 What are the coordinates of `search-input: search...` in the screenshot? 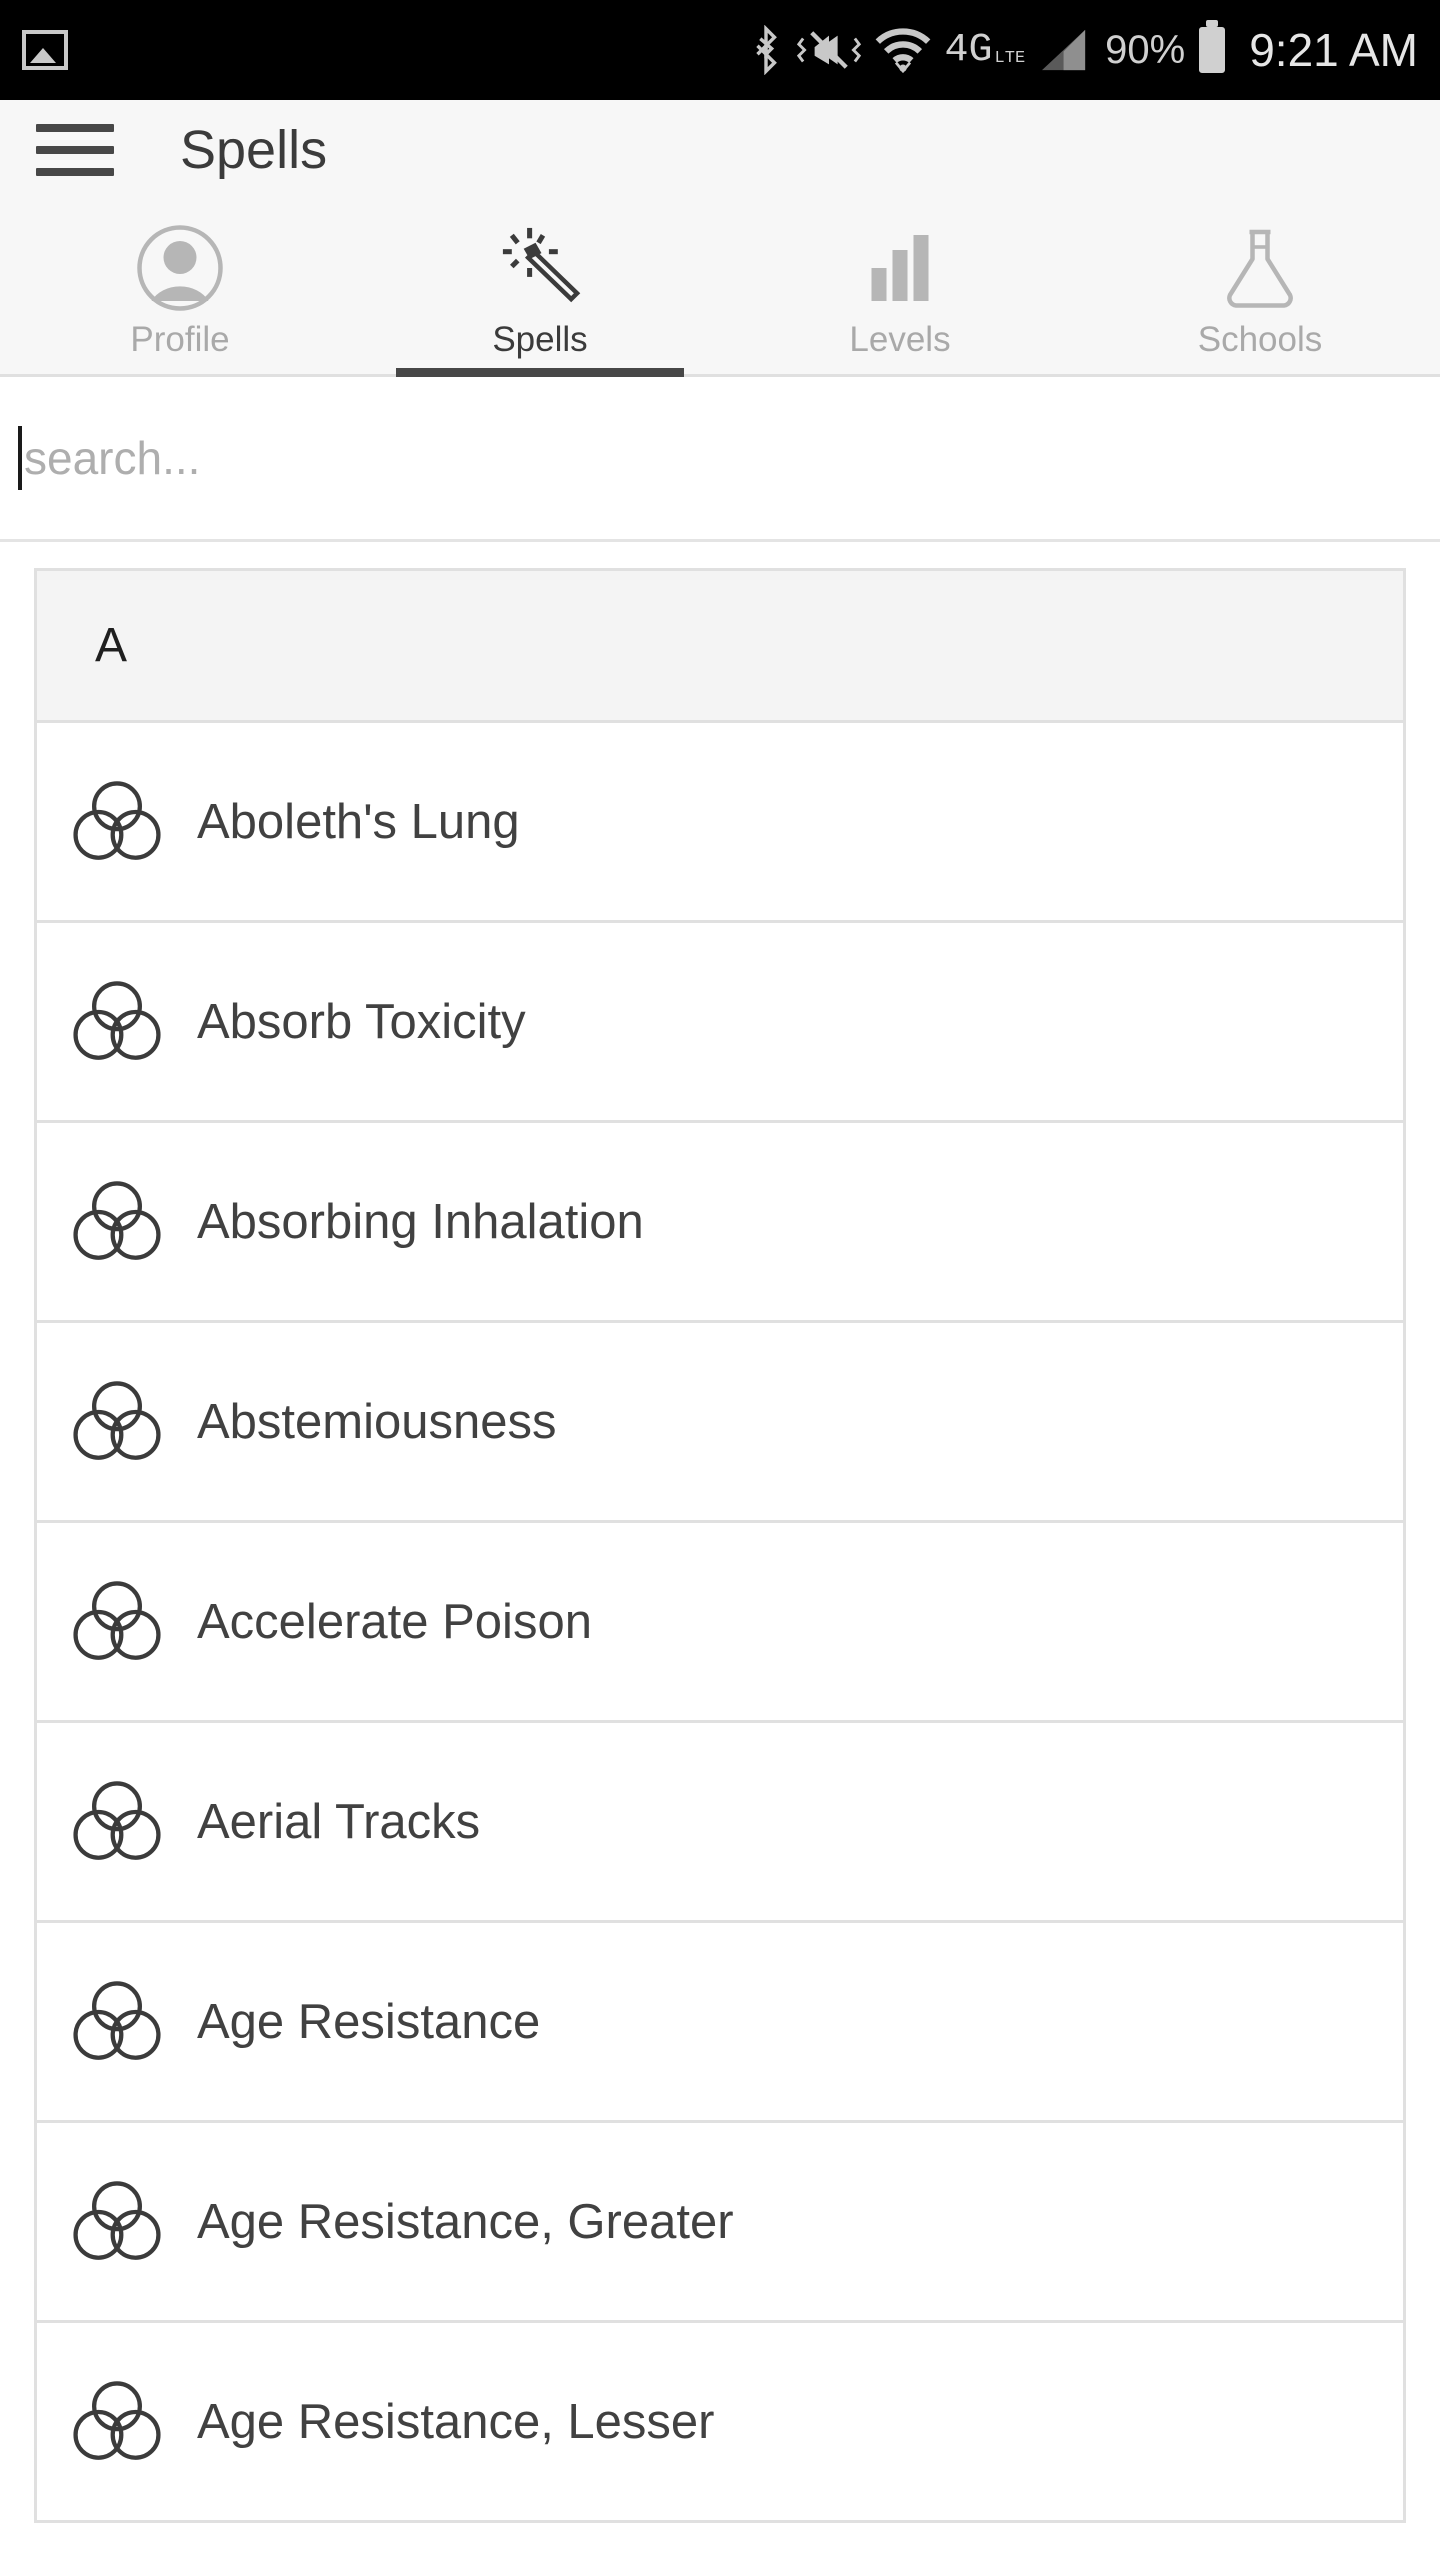 It's located at (720, 458).